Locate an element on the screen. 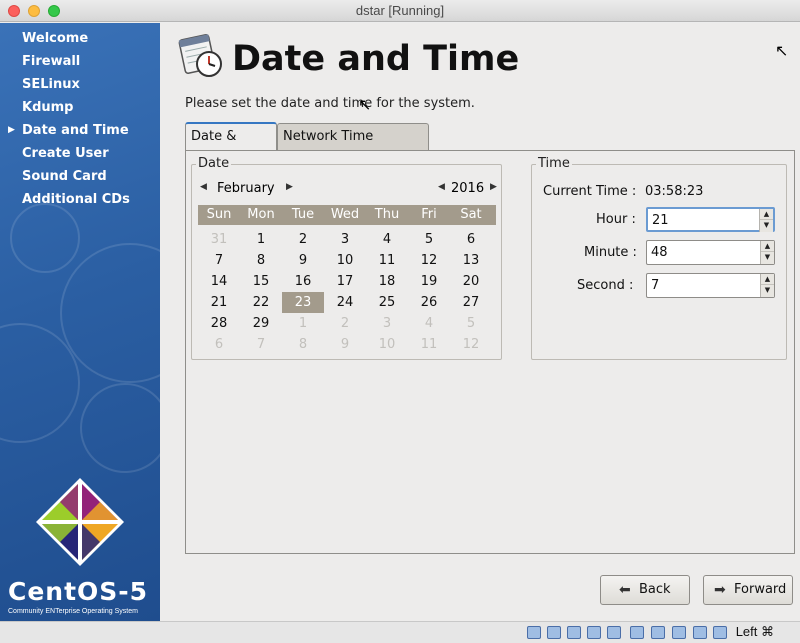 This screenshot has width=800, height=643. calendar-day: 29 is located at coordinates (261, 323).